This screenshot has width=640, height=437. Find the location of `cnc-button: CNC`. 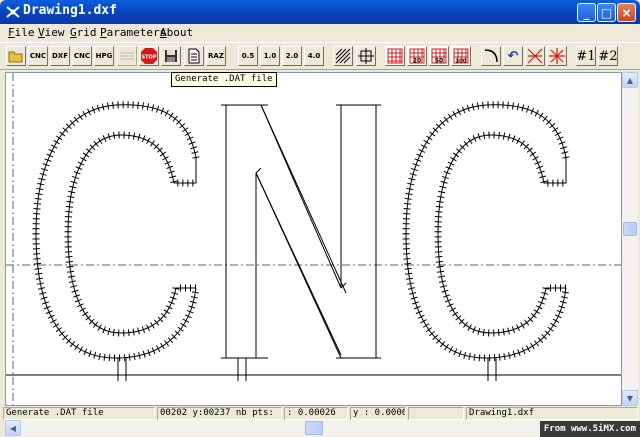

cnc-button: CNC is located at coordinates (38, 56).